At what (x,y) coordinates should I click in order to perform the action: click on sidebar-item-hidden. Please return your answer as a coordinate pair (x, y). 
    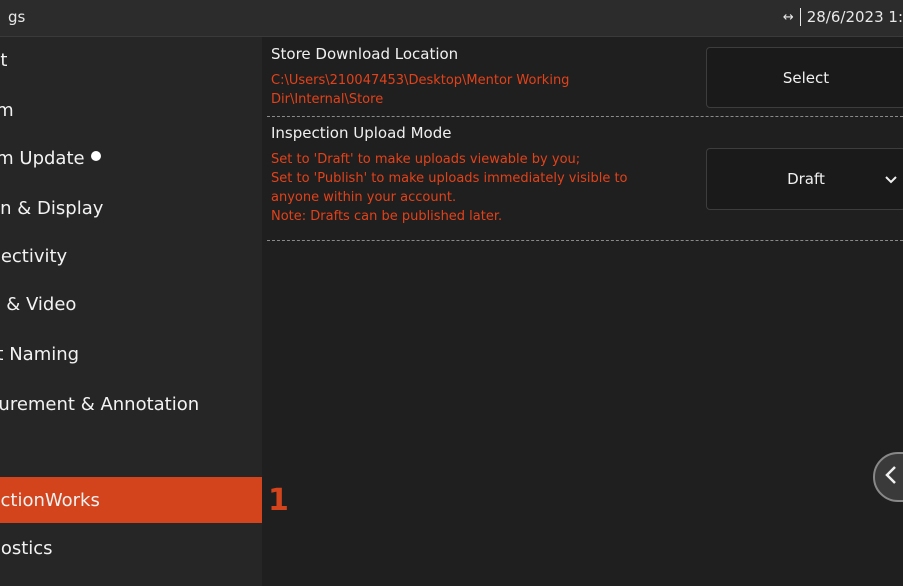
    Looking at the image, I should click on (131, 452).